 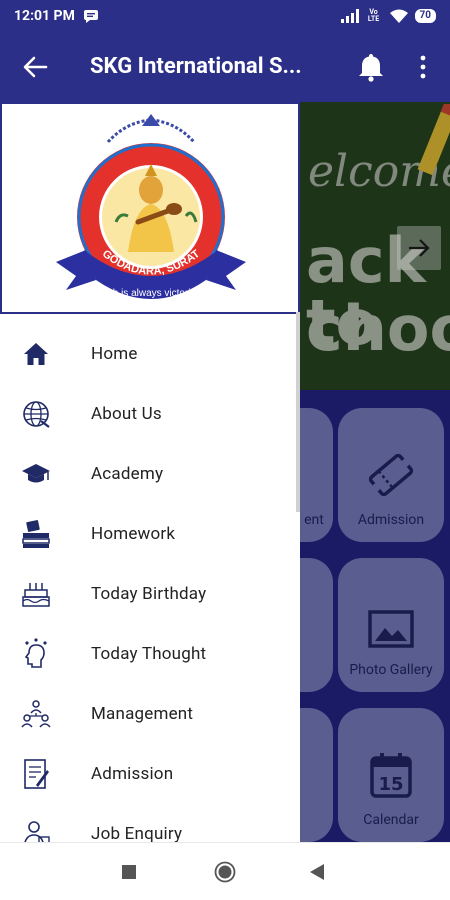 I want to click on homework-icon, so click(x=36, y=534).